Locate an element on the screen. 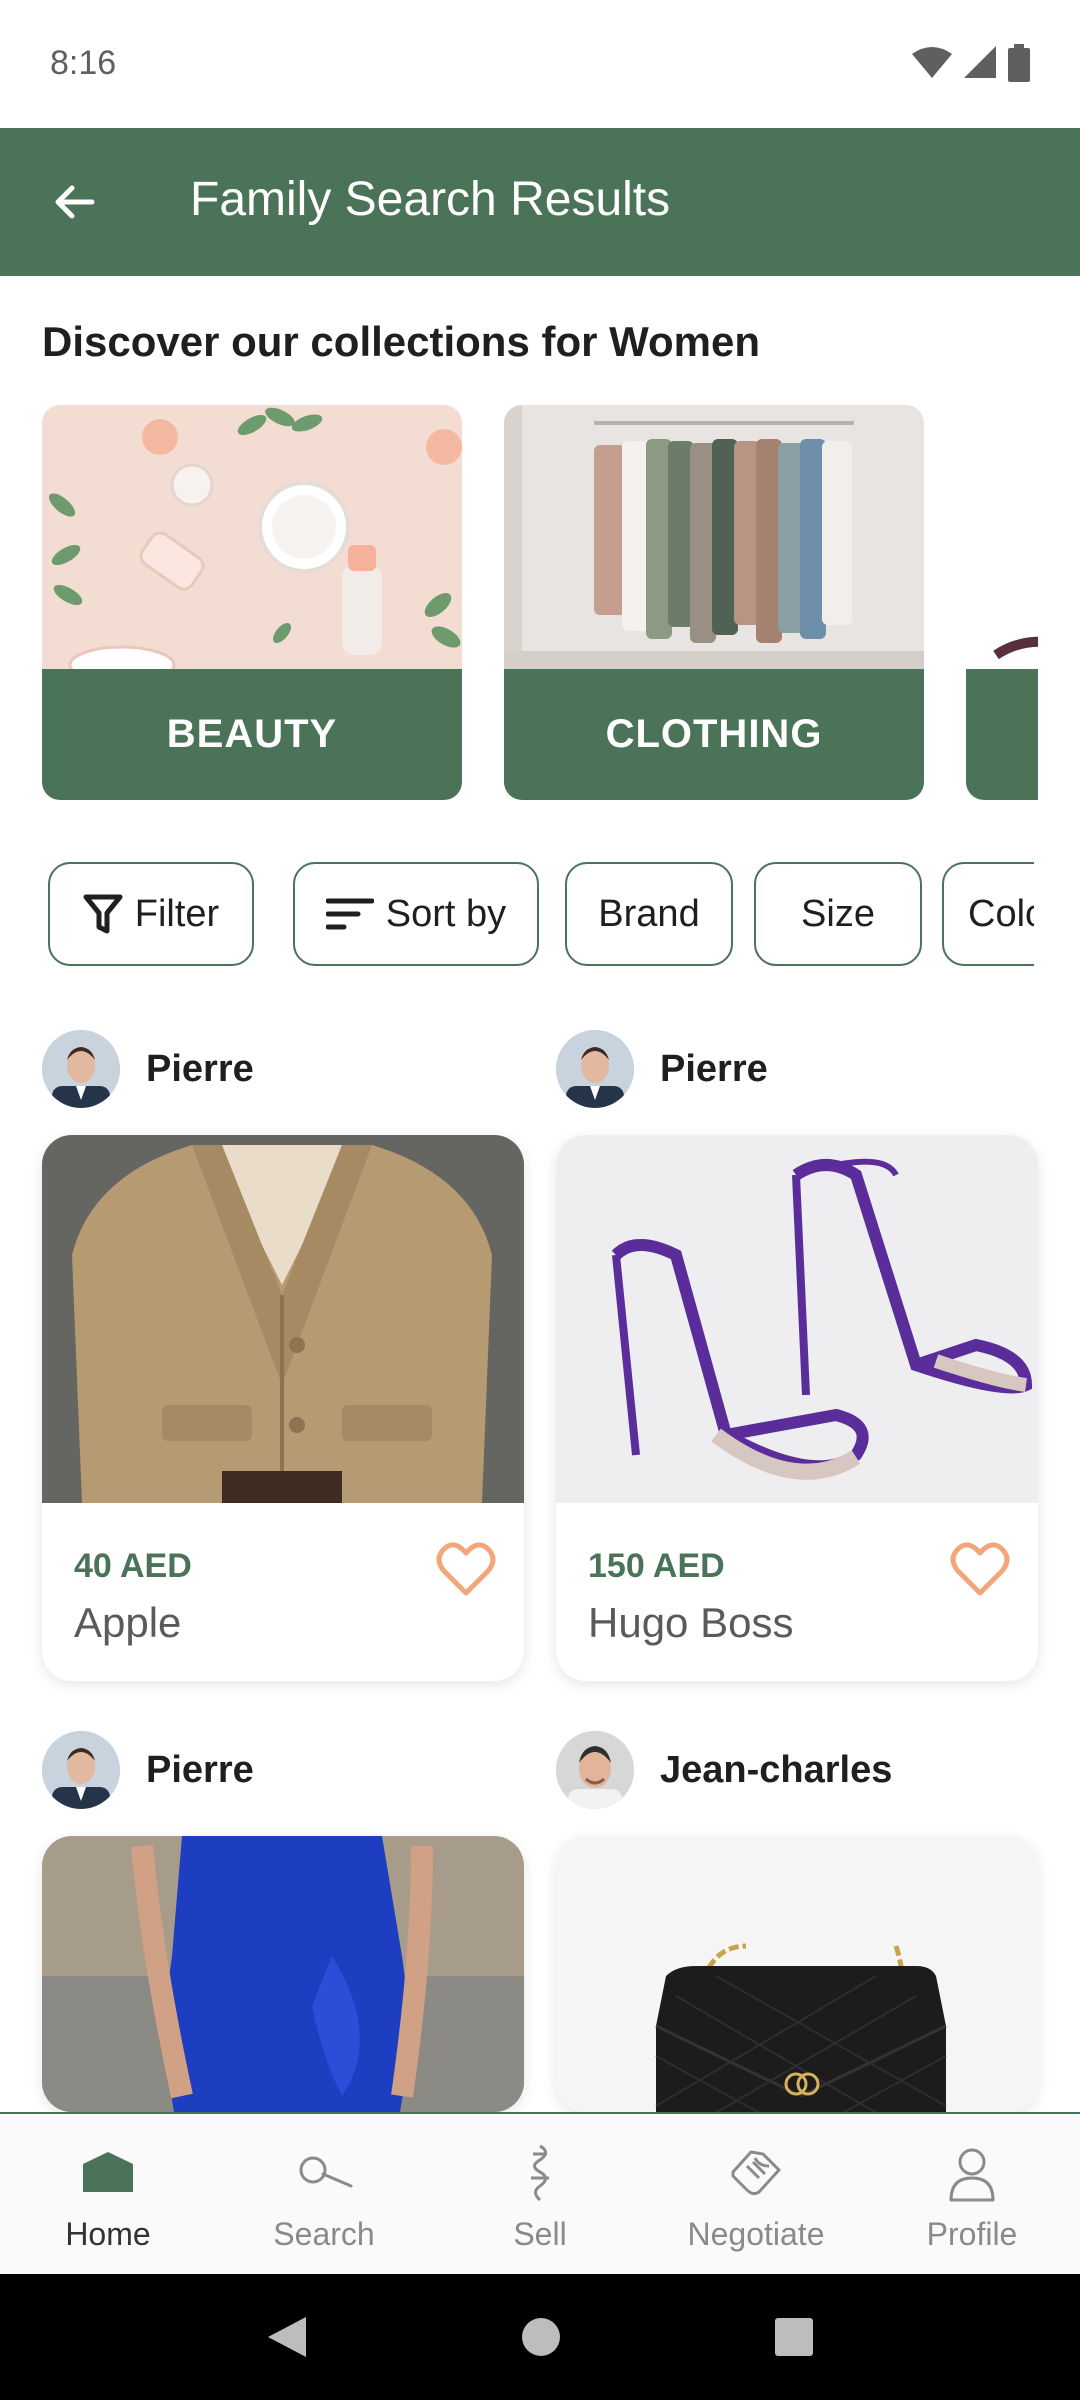 The width and height of the screenshot is (1080, 2400). clothing-image is located at coordinates (714, 537).